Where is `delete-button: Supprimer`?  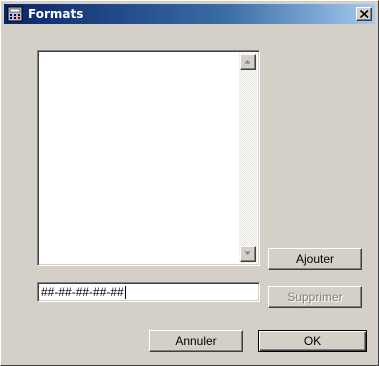 delete-button: Supprimer is located at coordinates (315, 297).